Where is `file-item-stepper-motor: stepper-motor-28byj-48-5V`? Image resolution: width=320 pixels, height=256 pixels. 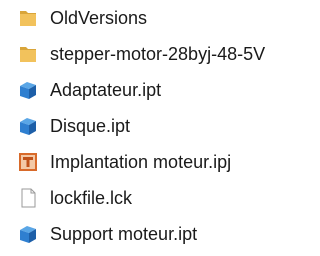
file-item-stepper-motor: stepper-motor-28byj-48-5V is located at coordinates (159, 54).